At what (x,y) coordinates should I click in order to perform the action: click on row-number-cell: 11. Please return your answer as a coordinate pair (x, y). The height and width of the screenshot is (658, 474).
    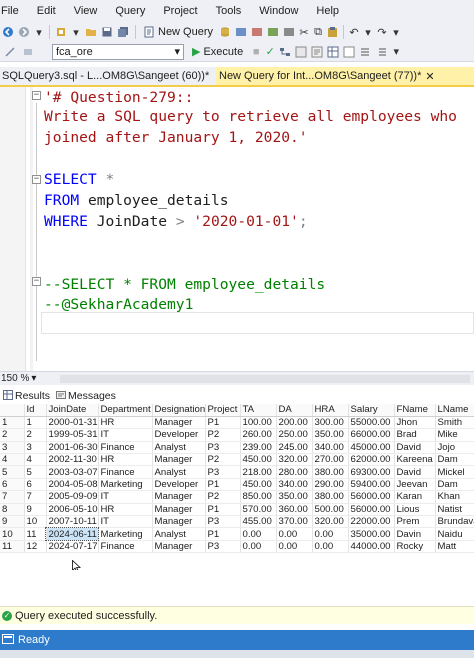
    Looking at the image, I should click on (12, 547).